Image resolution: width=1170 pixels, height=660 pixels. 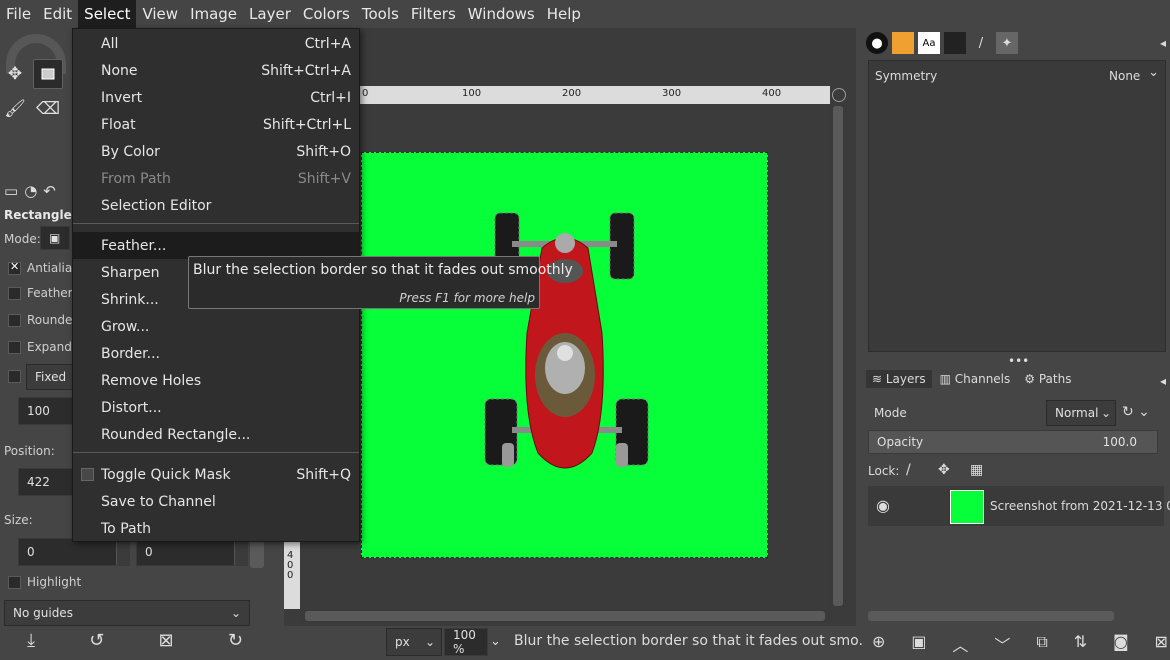 I want to click on visibility-eye-icon: ◉, so click(x=883, y=505).